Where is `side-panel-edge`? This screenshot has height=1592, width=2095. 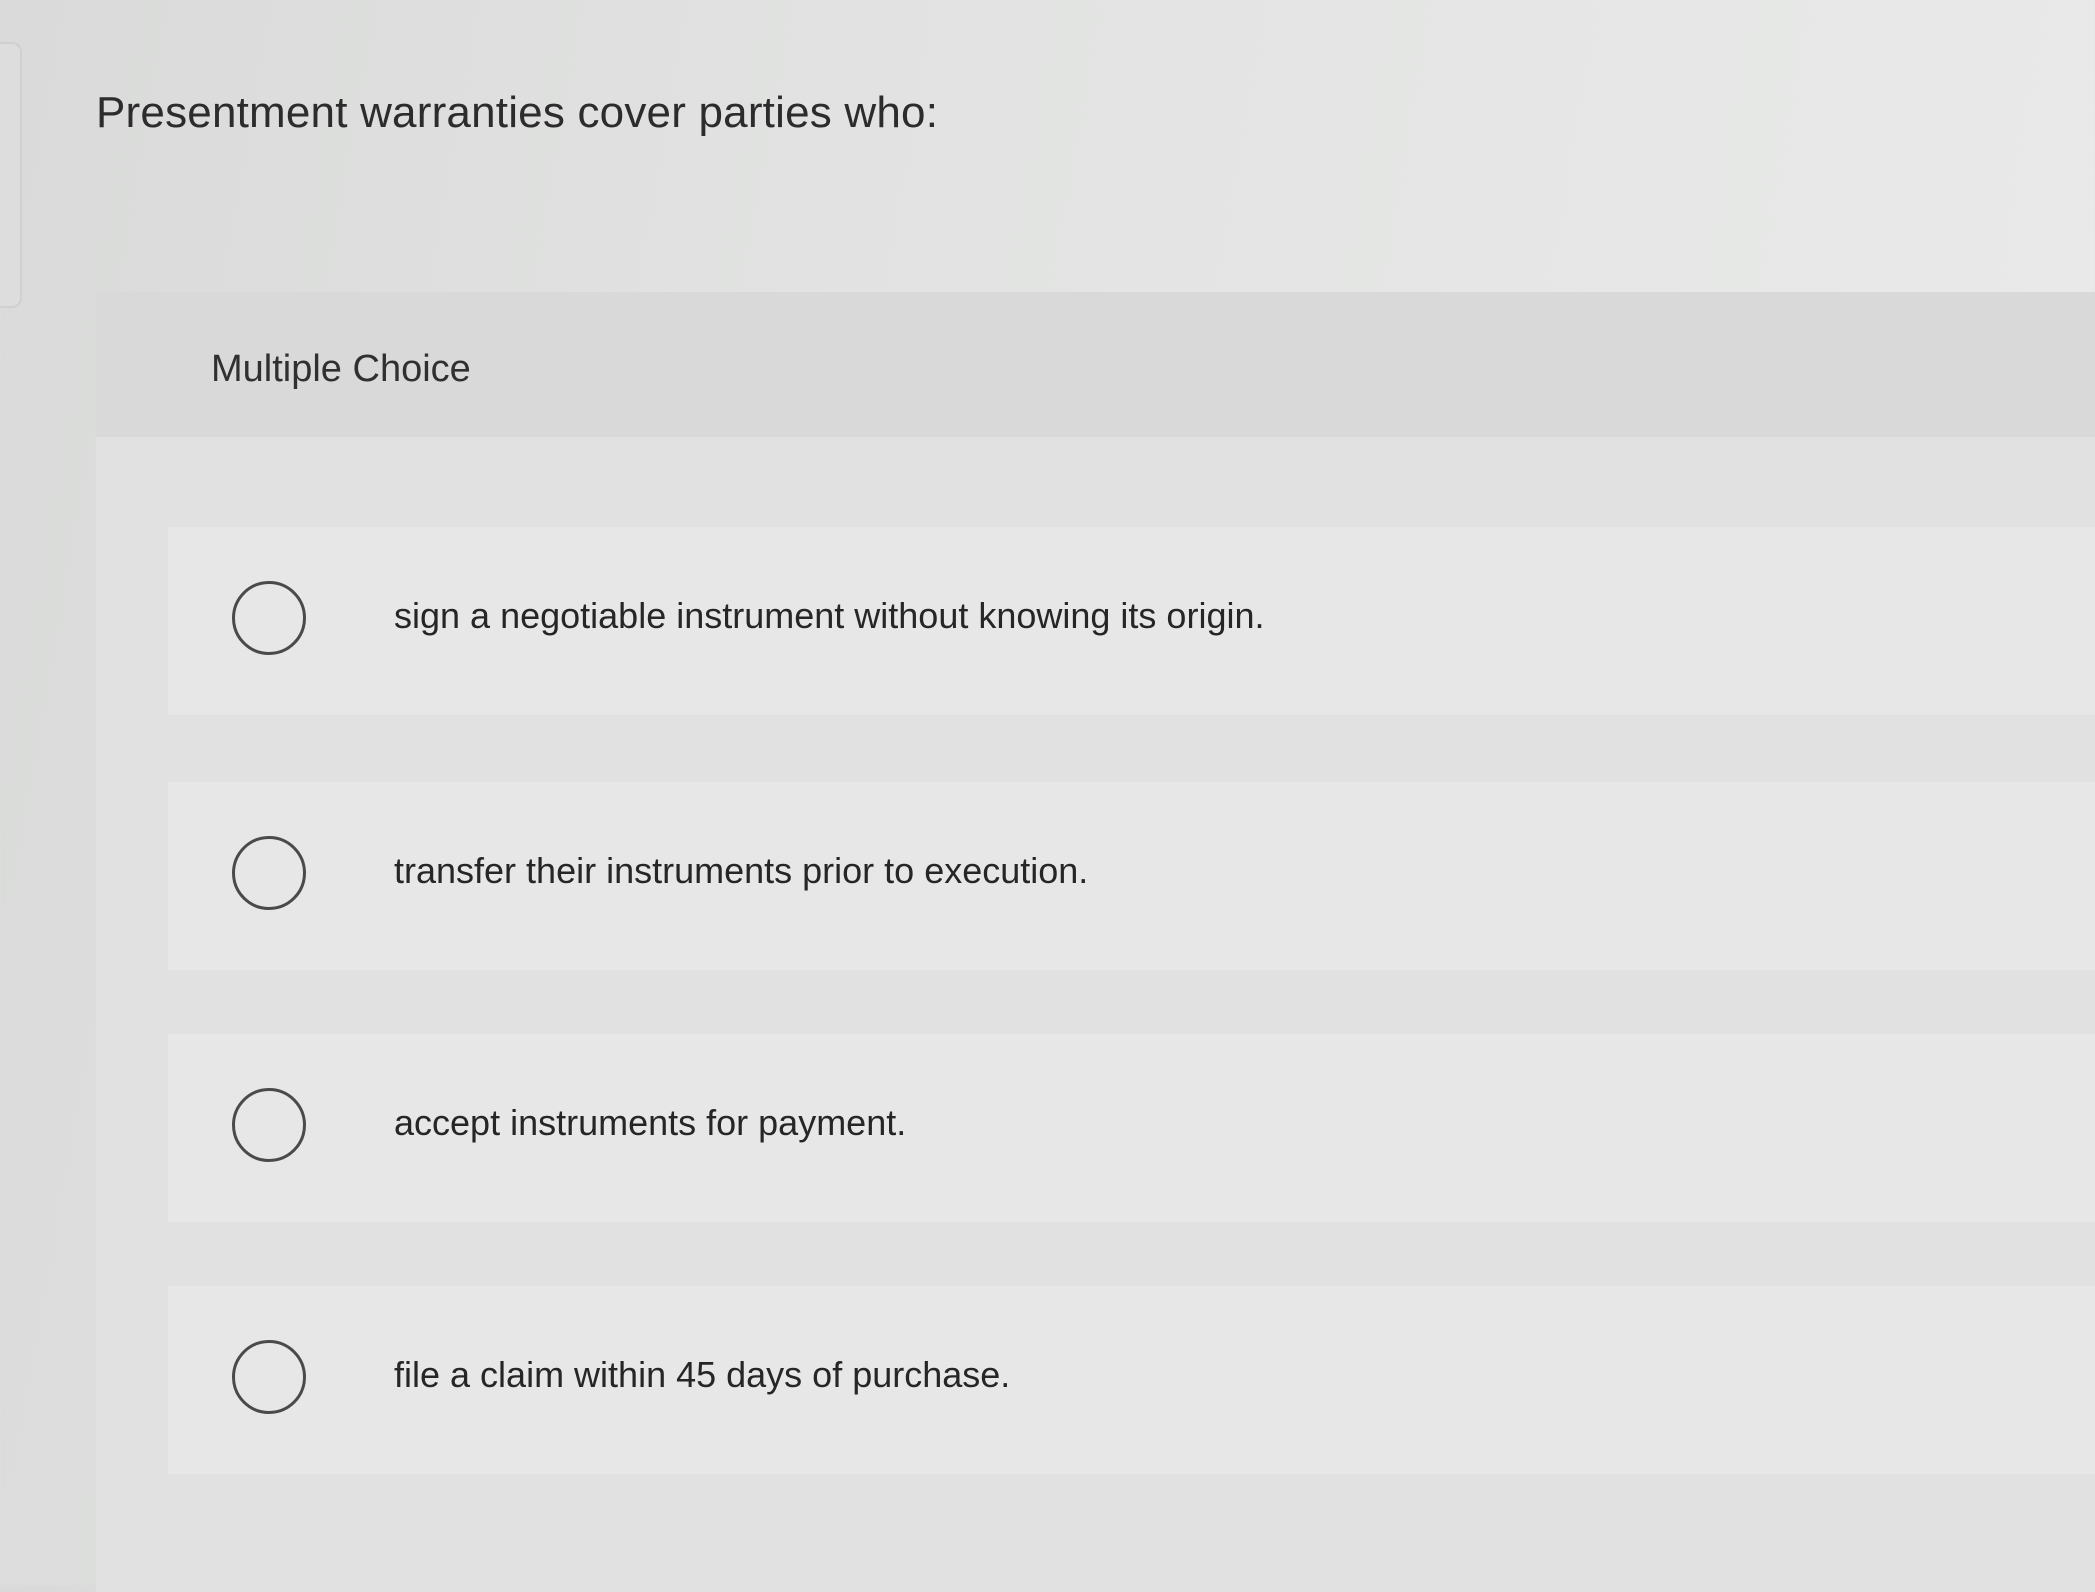 side-panel-edge is located at coordinates (11, 175).